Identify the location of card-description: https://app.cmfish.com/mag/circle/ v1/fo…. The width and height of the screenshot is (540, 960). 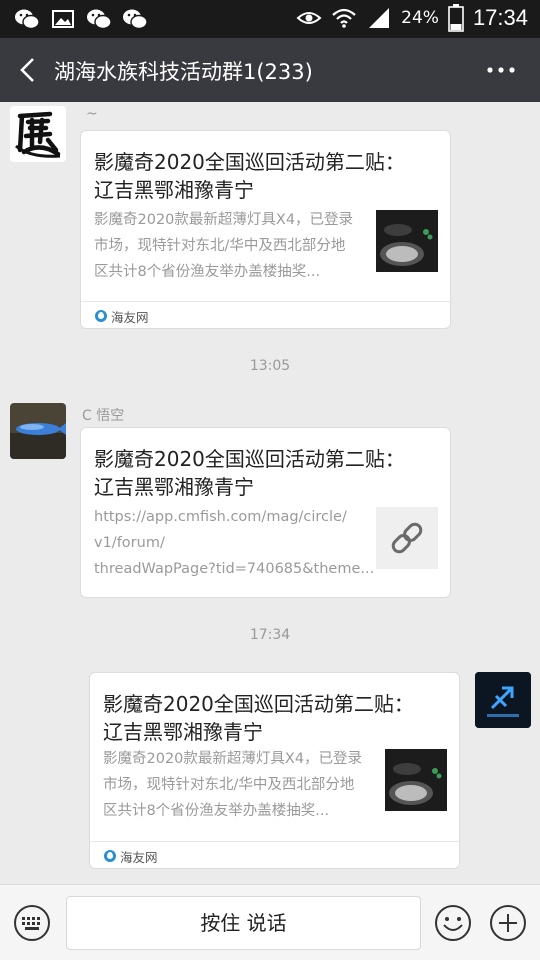
(234, 543).